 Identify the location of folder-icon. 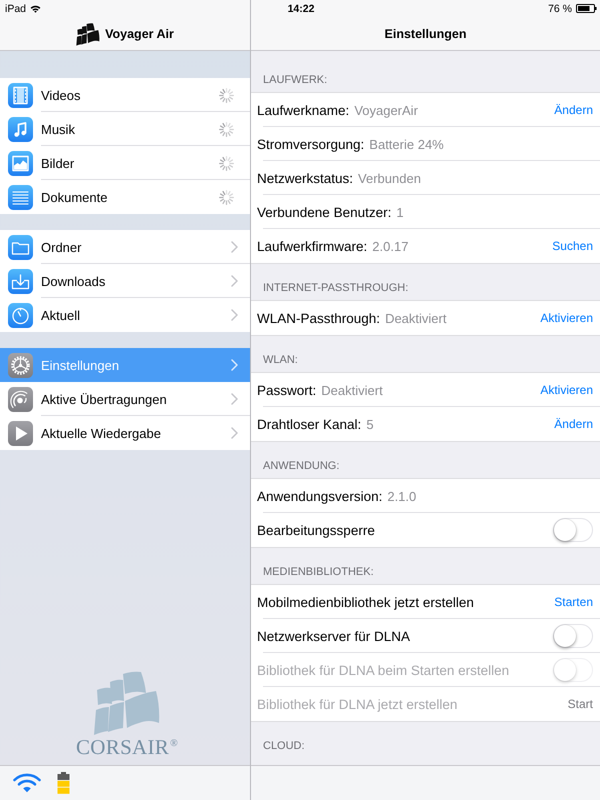
(20, 247).